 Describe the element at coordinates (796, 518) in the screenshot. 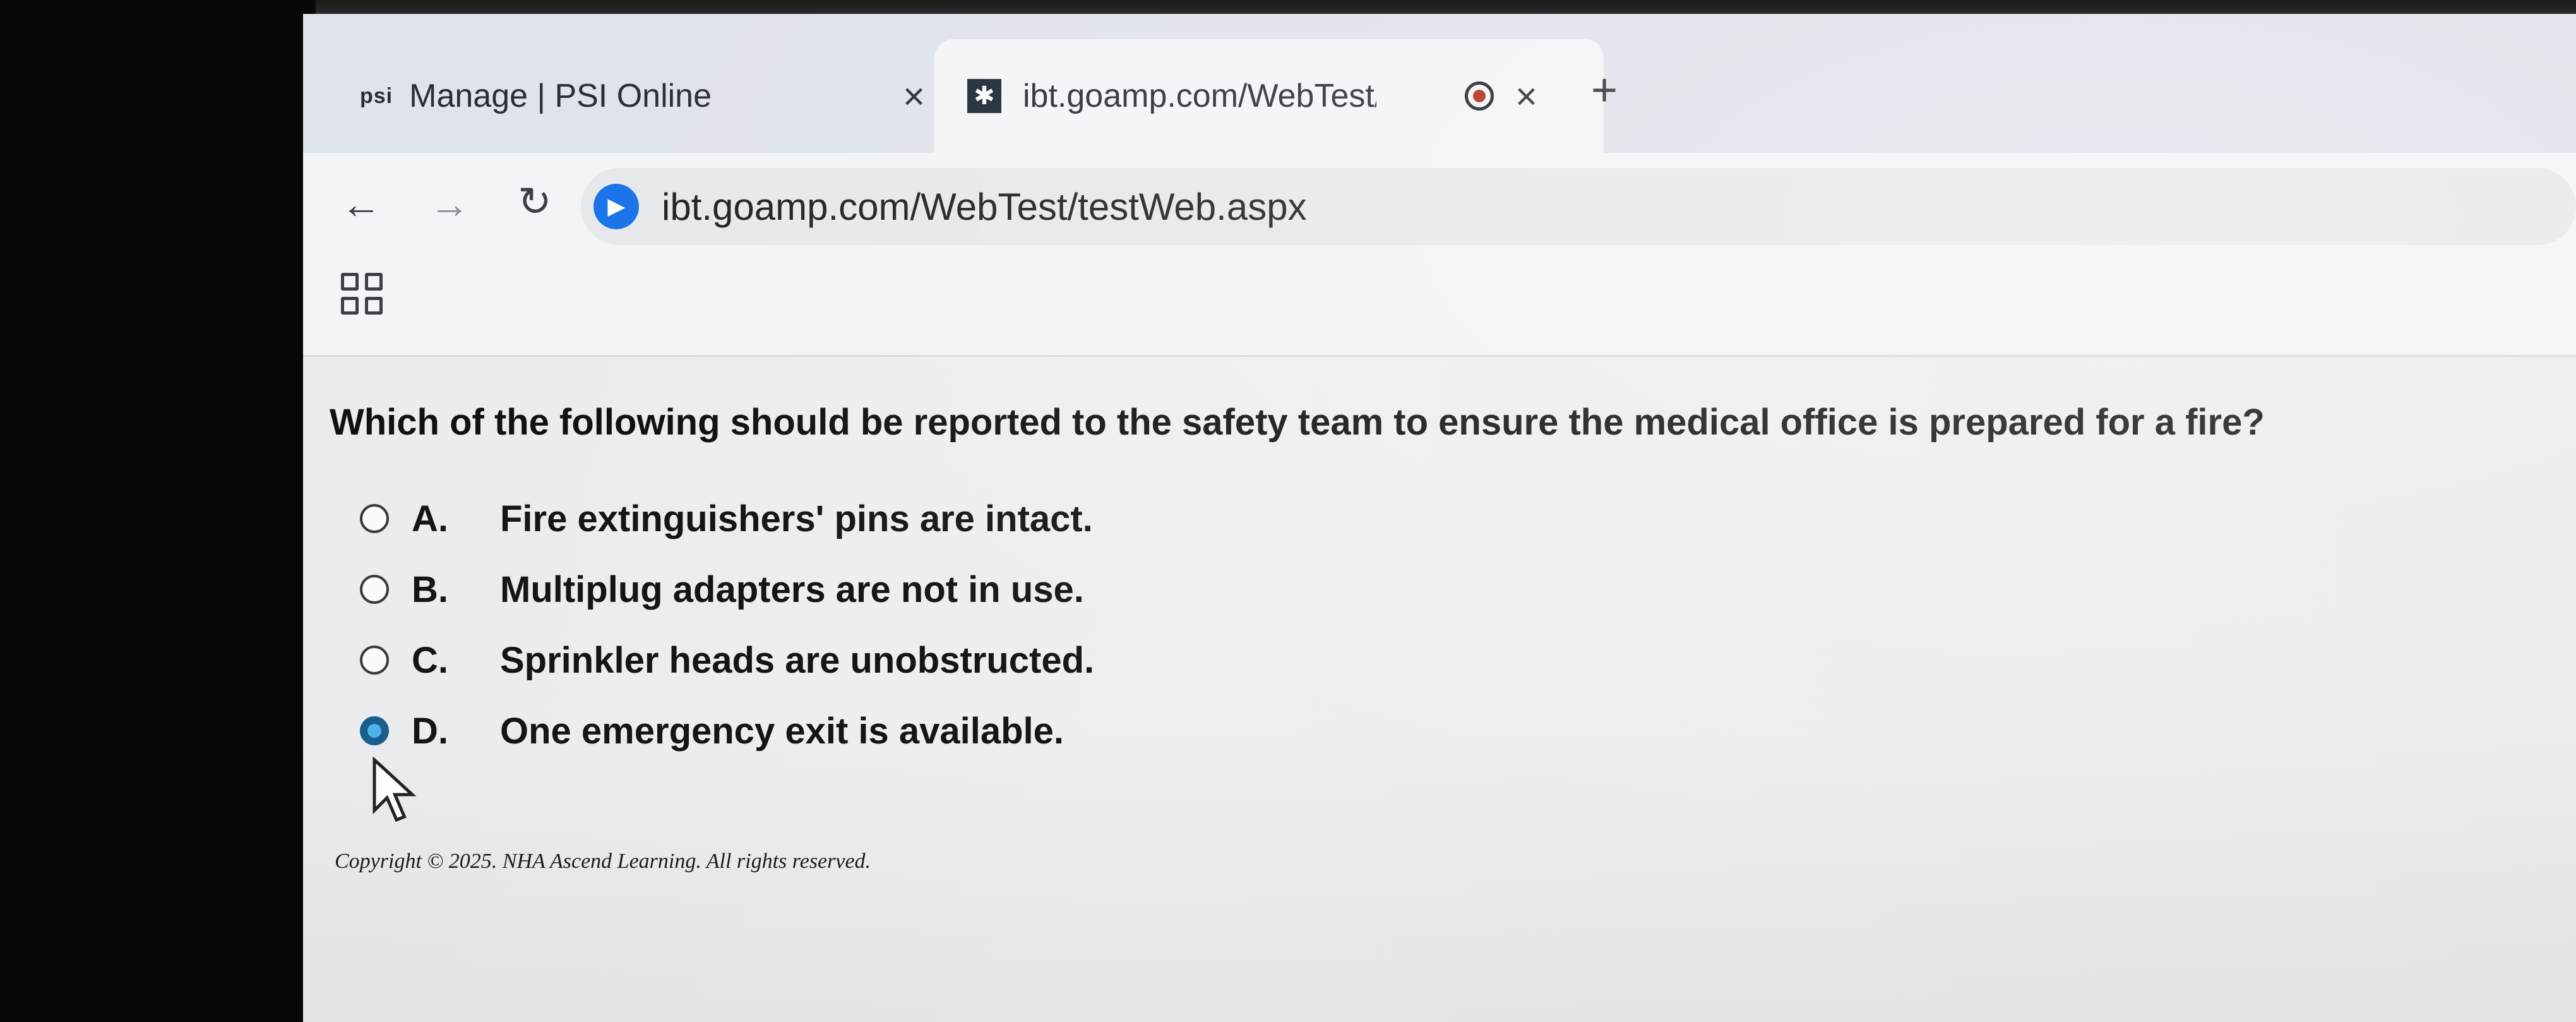

I see `option-text: Fire extinguishers' pins are intact.` at that location.